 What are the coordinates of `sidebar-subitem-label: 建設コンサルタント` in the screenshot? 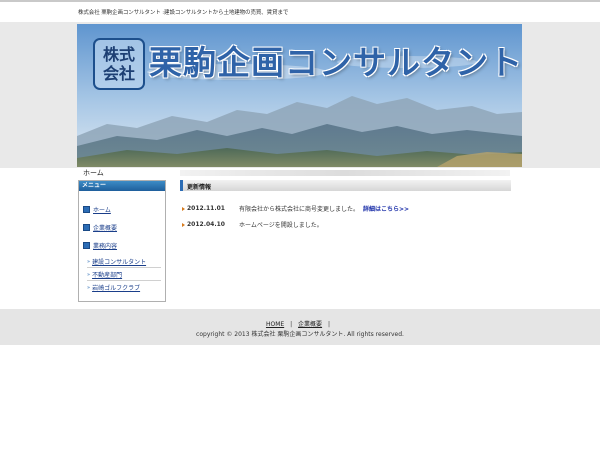 It's located at (119, 261).